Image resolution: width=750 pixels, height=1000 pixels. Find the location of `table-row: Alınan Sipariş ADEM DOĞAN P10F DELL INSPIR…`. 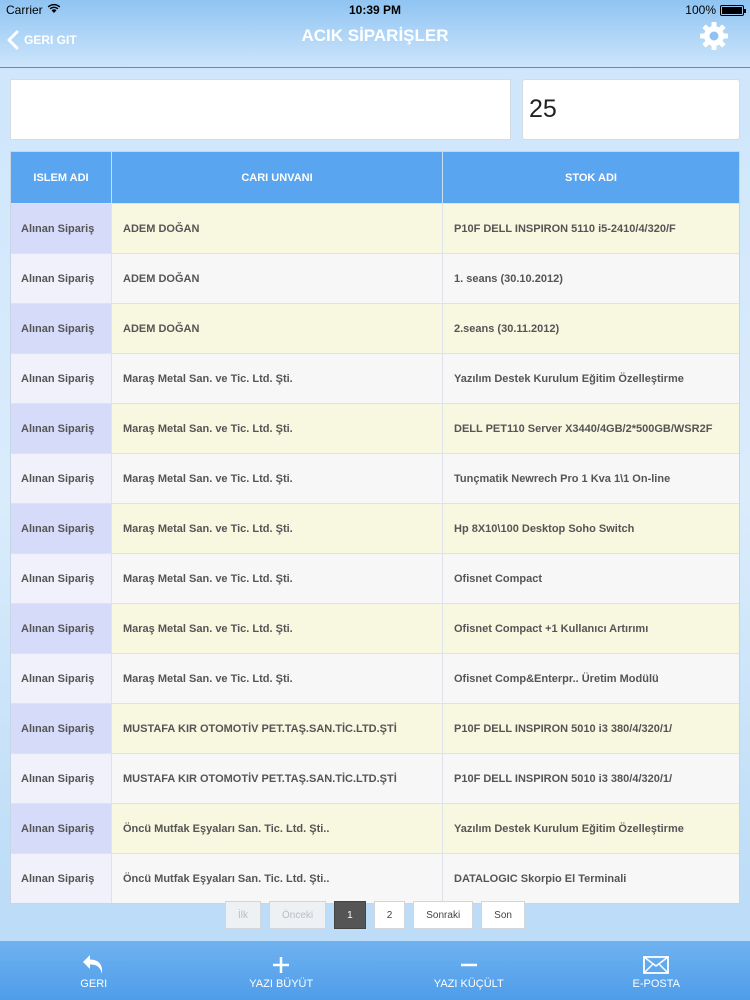

table-row: Alınan Sipariş ADEM DOĞAN P10F DELL INSPIR… is located at coordinates (375, 228).